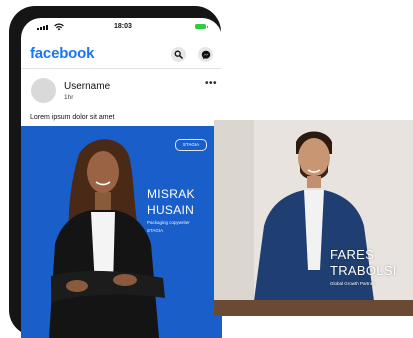  I want to click on status-bar: 18:03, so click(121, 28).